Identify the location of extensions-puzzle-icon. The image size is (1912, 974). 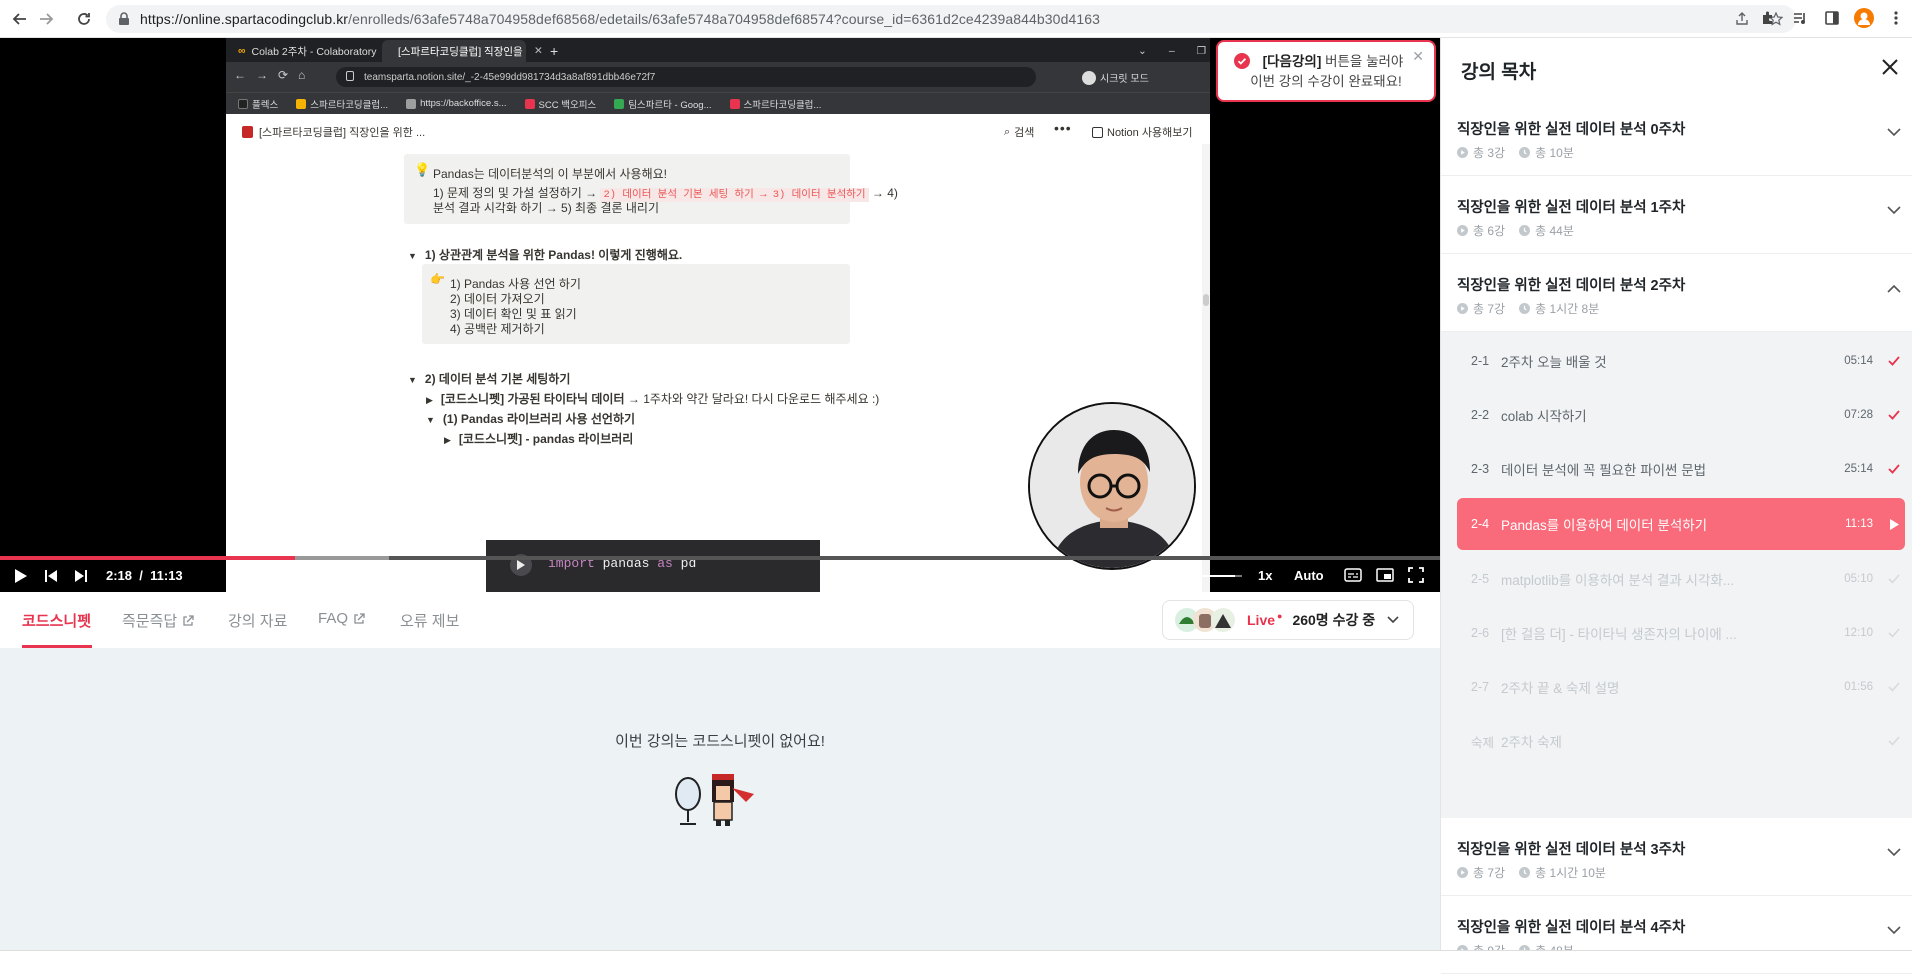
(1768, 18).